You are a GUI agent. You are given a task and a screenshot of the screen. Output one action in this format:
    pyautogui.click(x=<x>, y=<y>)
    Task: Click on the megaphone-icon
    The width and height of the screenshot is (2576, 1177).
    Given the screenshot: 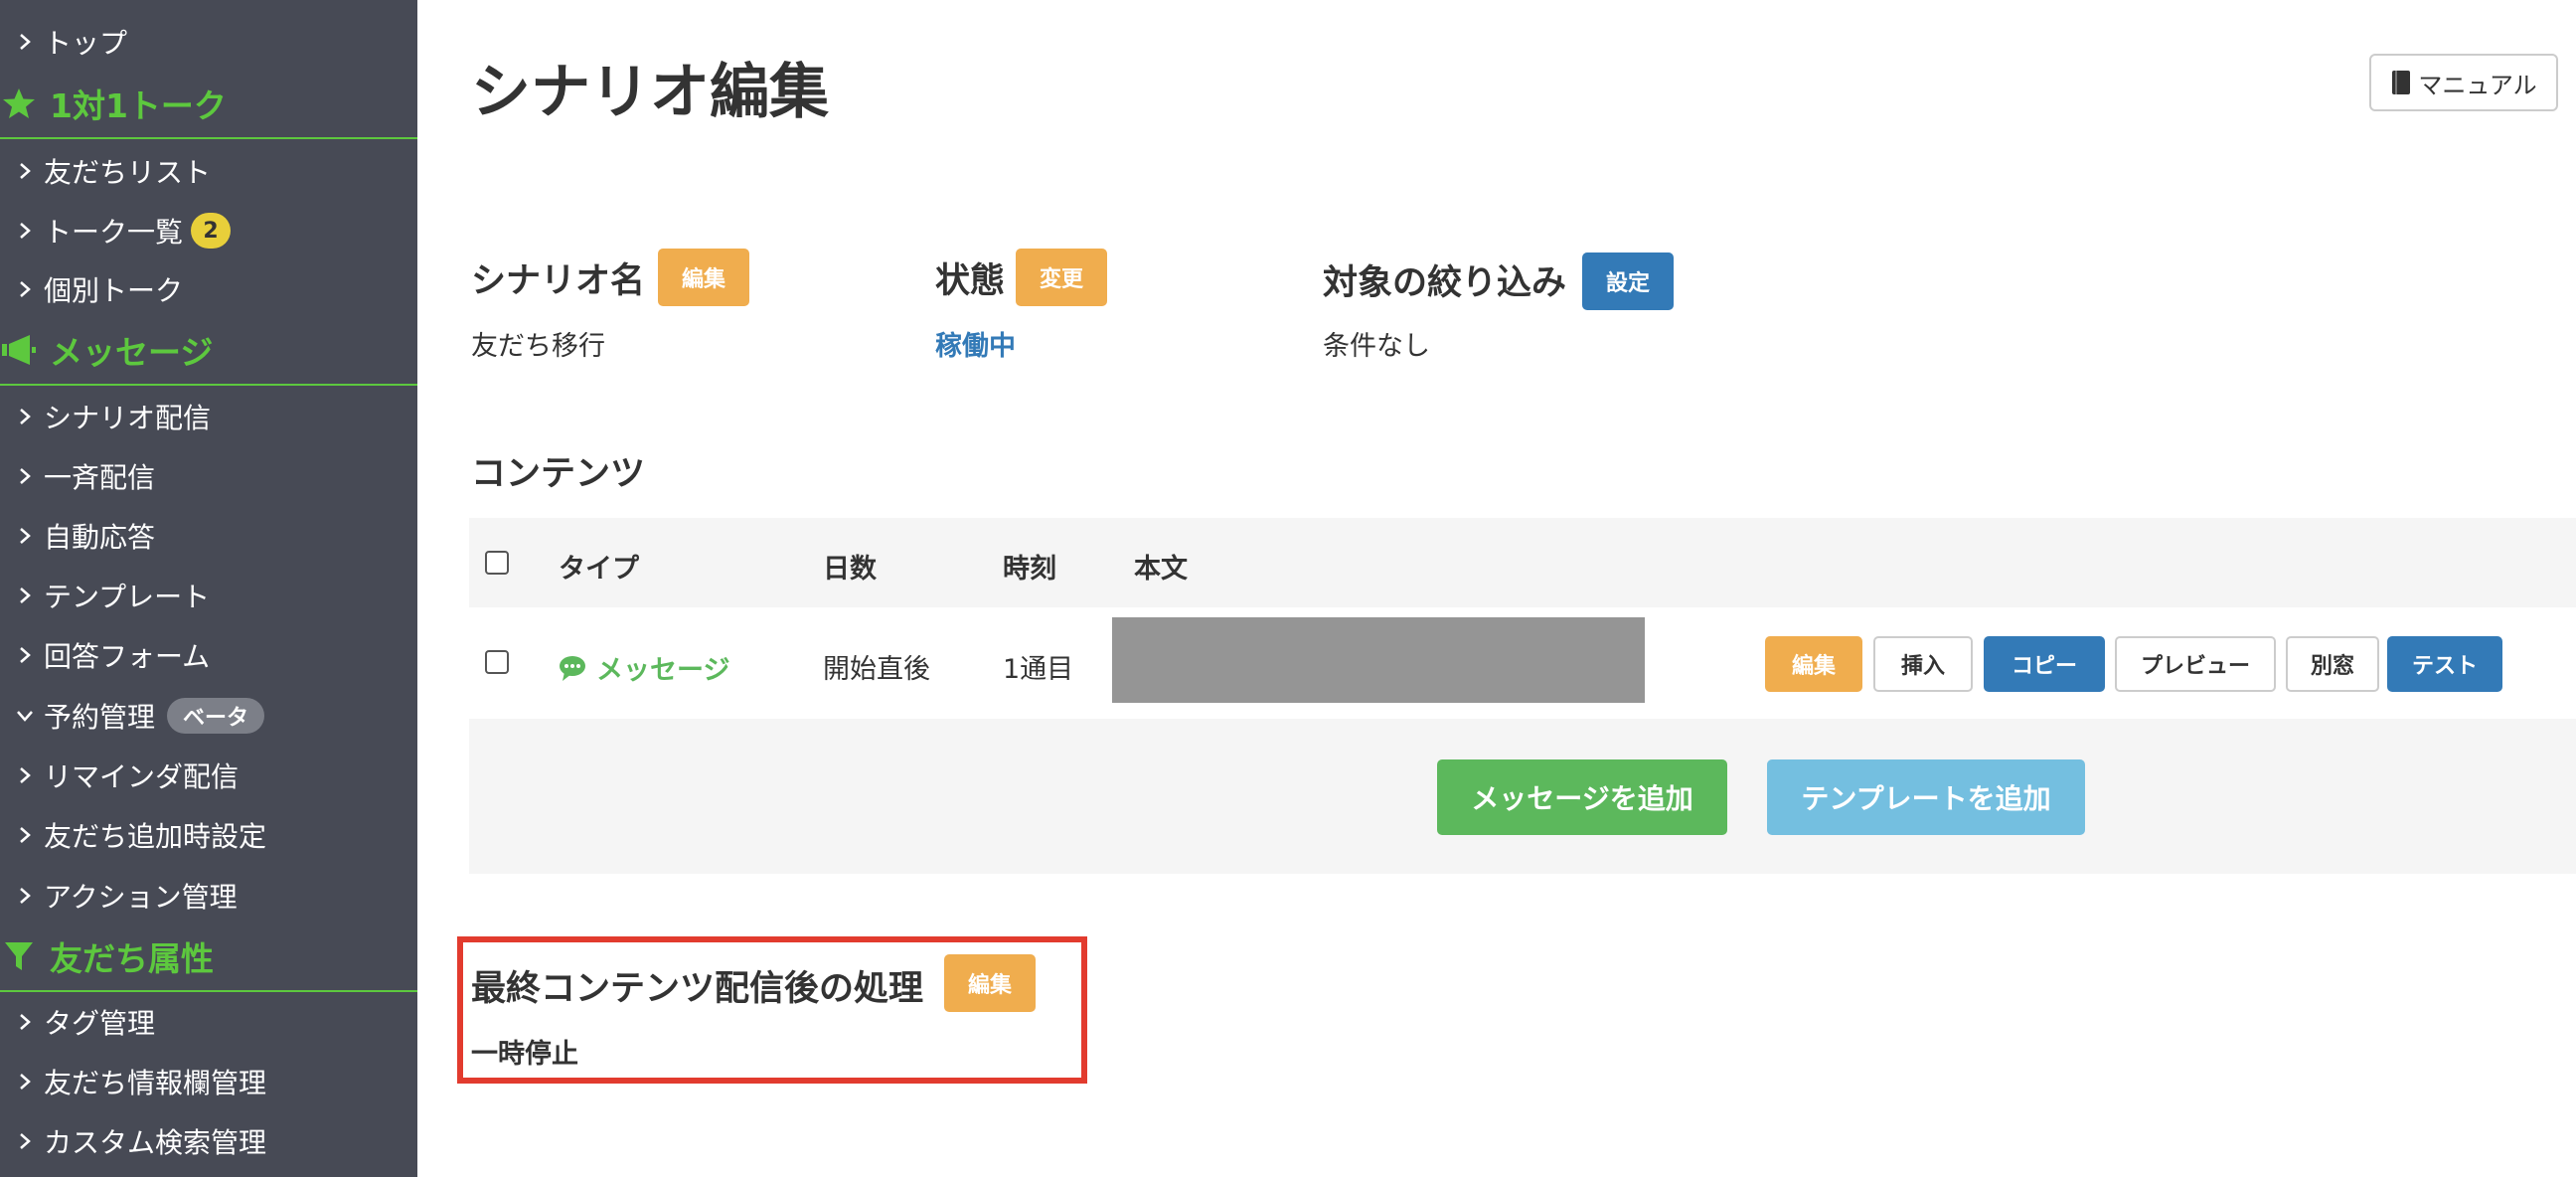 What is the action you would take?
    pyautogui.click(x=19, y=350)
    